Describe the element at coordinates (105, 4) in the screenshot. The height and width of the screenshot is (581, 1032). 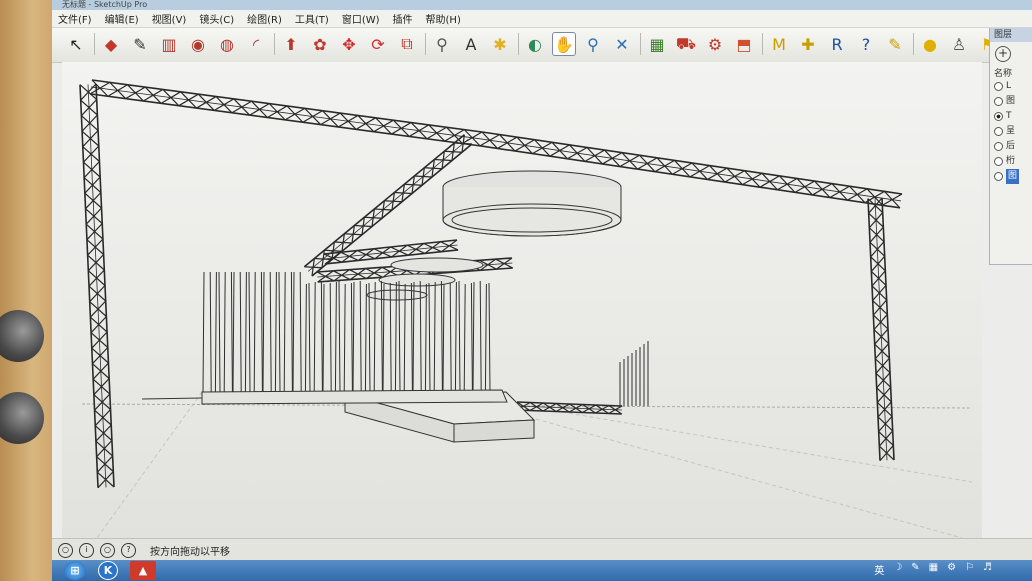
I see `window-title: 无标题 - SketchUp Pro` at that location.